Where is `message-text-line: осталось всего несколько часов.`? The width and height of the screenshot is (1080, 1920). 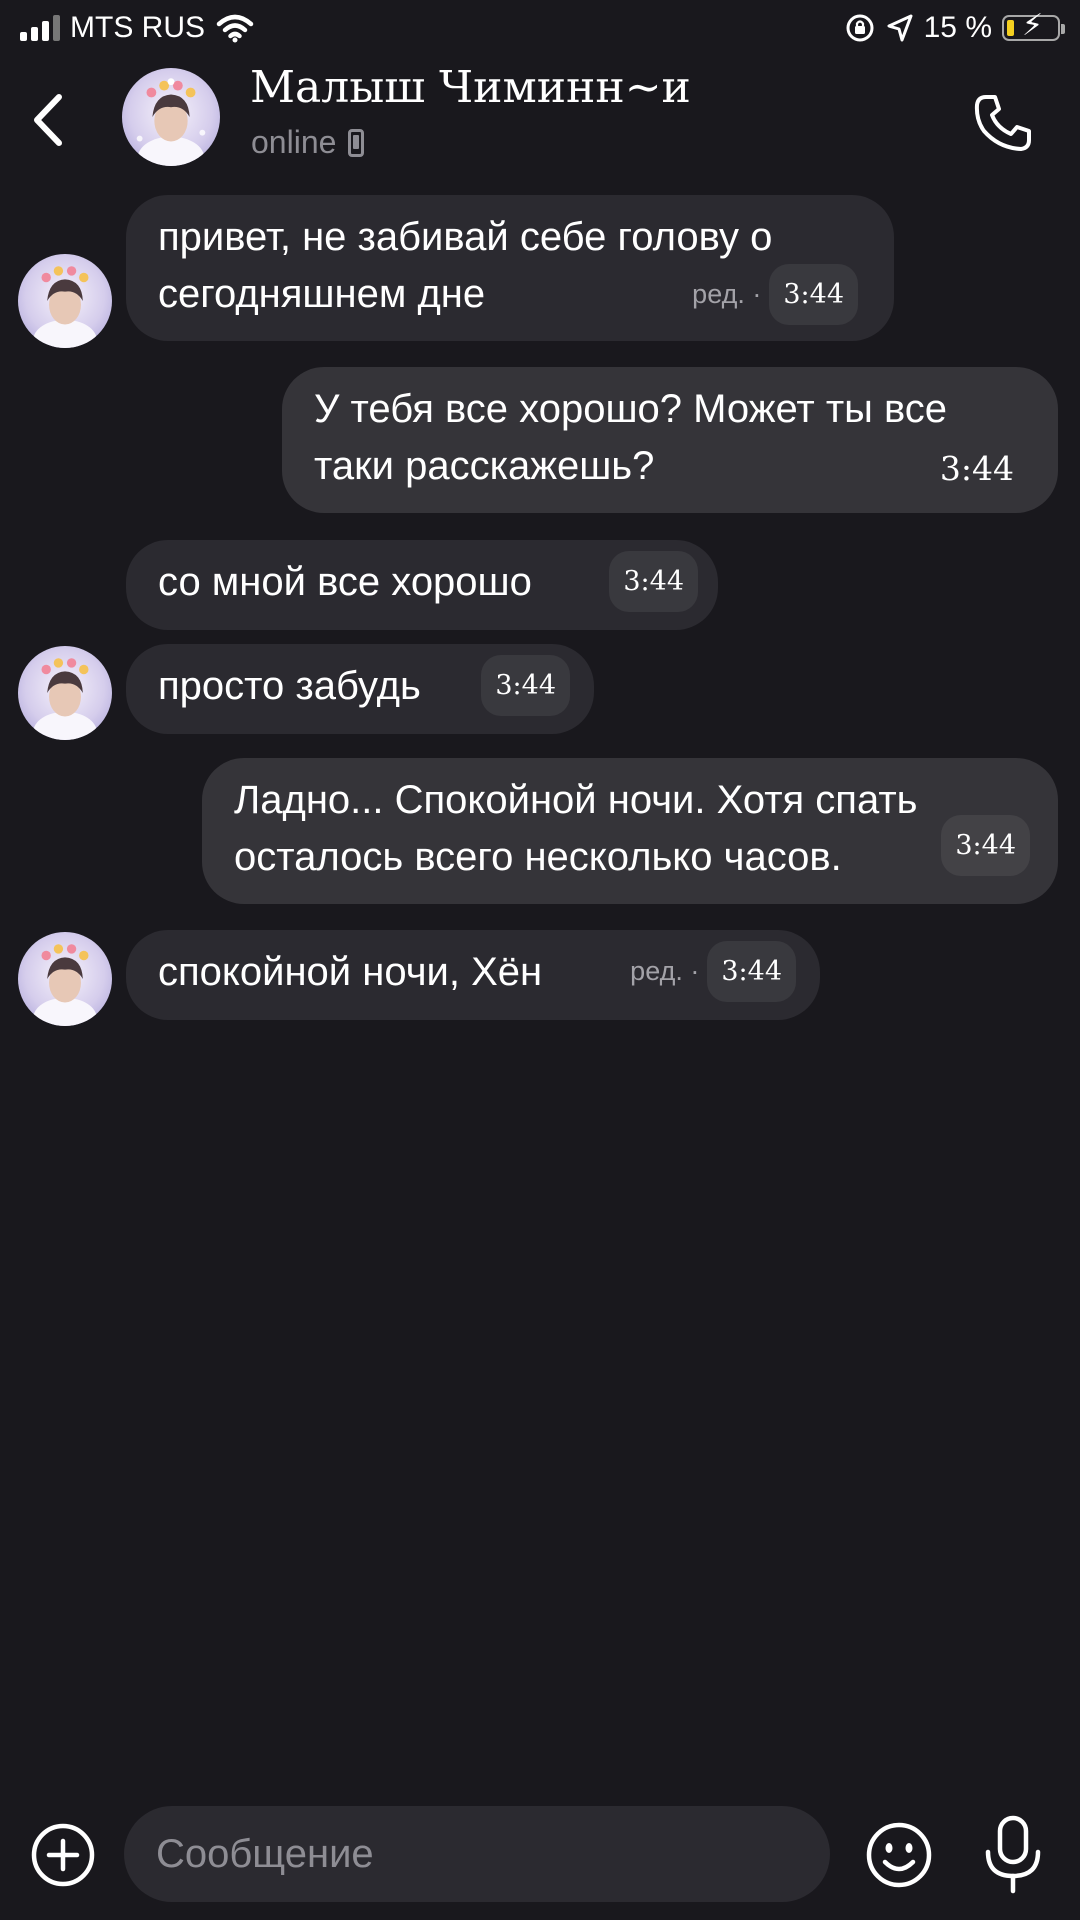
message-text-line: осталось всего несколько часов. is located at coordinates (538, 857).